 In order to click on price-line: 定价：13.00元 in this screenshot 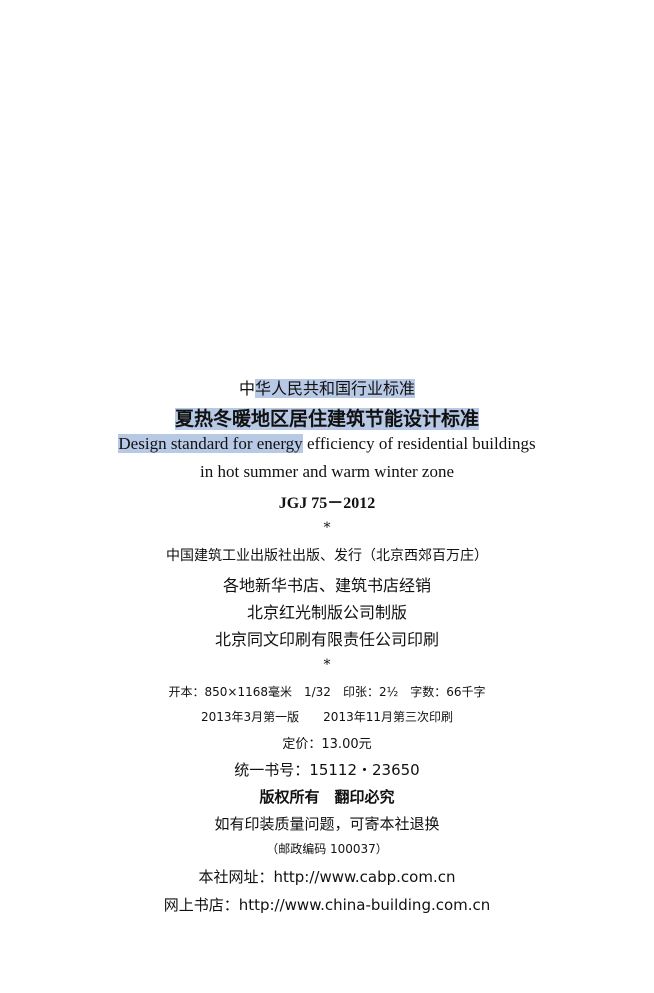, I will do `click(327, 742)`.